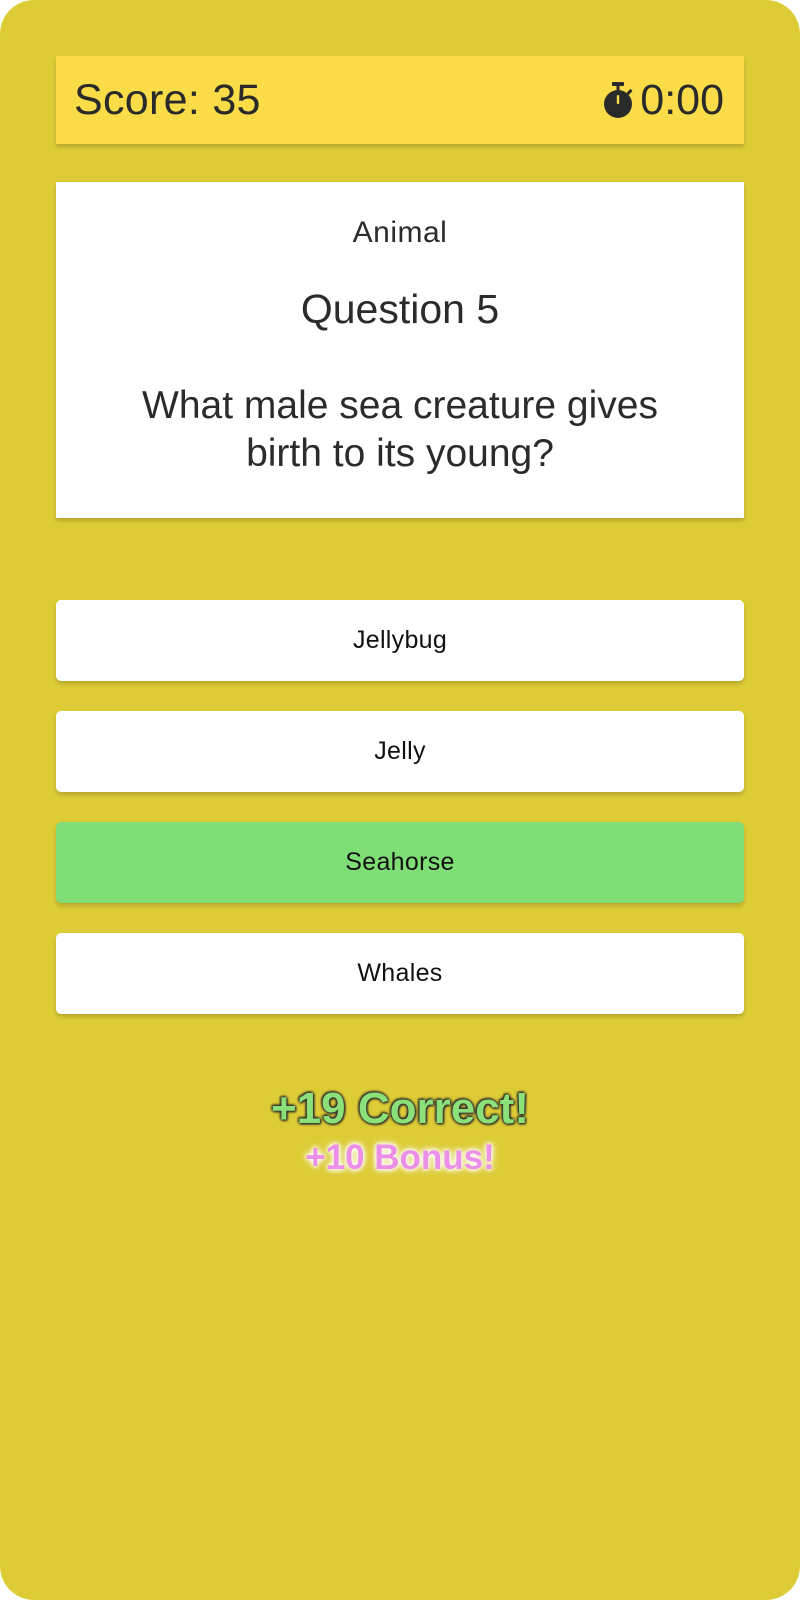 The height and width of the screenshot is (1600, 800). What do you see at coordinates (167, 99) in the screenshot?
I see `score-label: Score: 35` at bounding box center [167, 99].